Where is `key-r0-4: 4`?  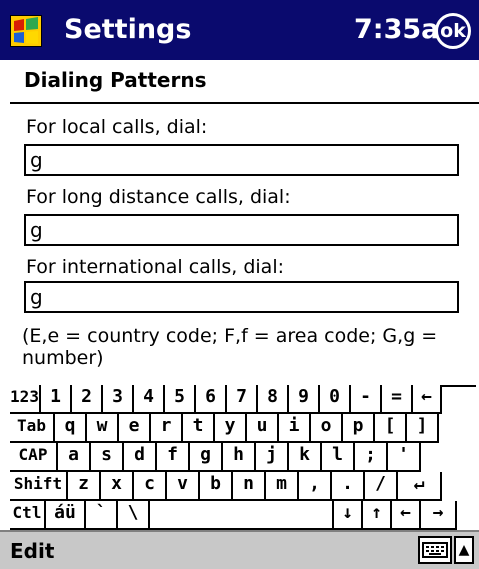 key-r0-4: 4 is located at coordinates (149, 399).